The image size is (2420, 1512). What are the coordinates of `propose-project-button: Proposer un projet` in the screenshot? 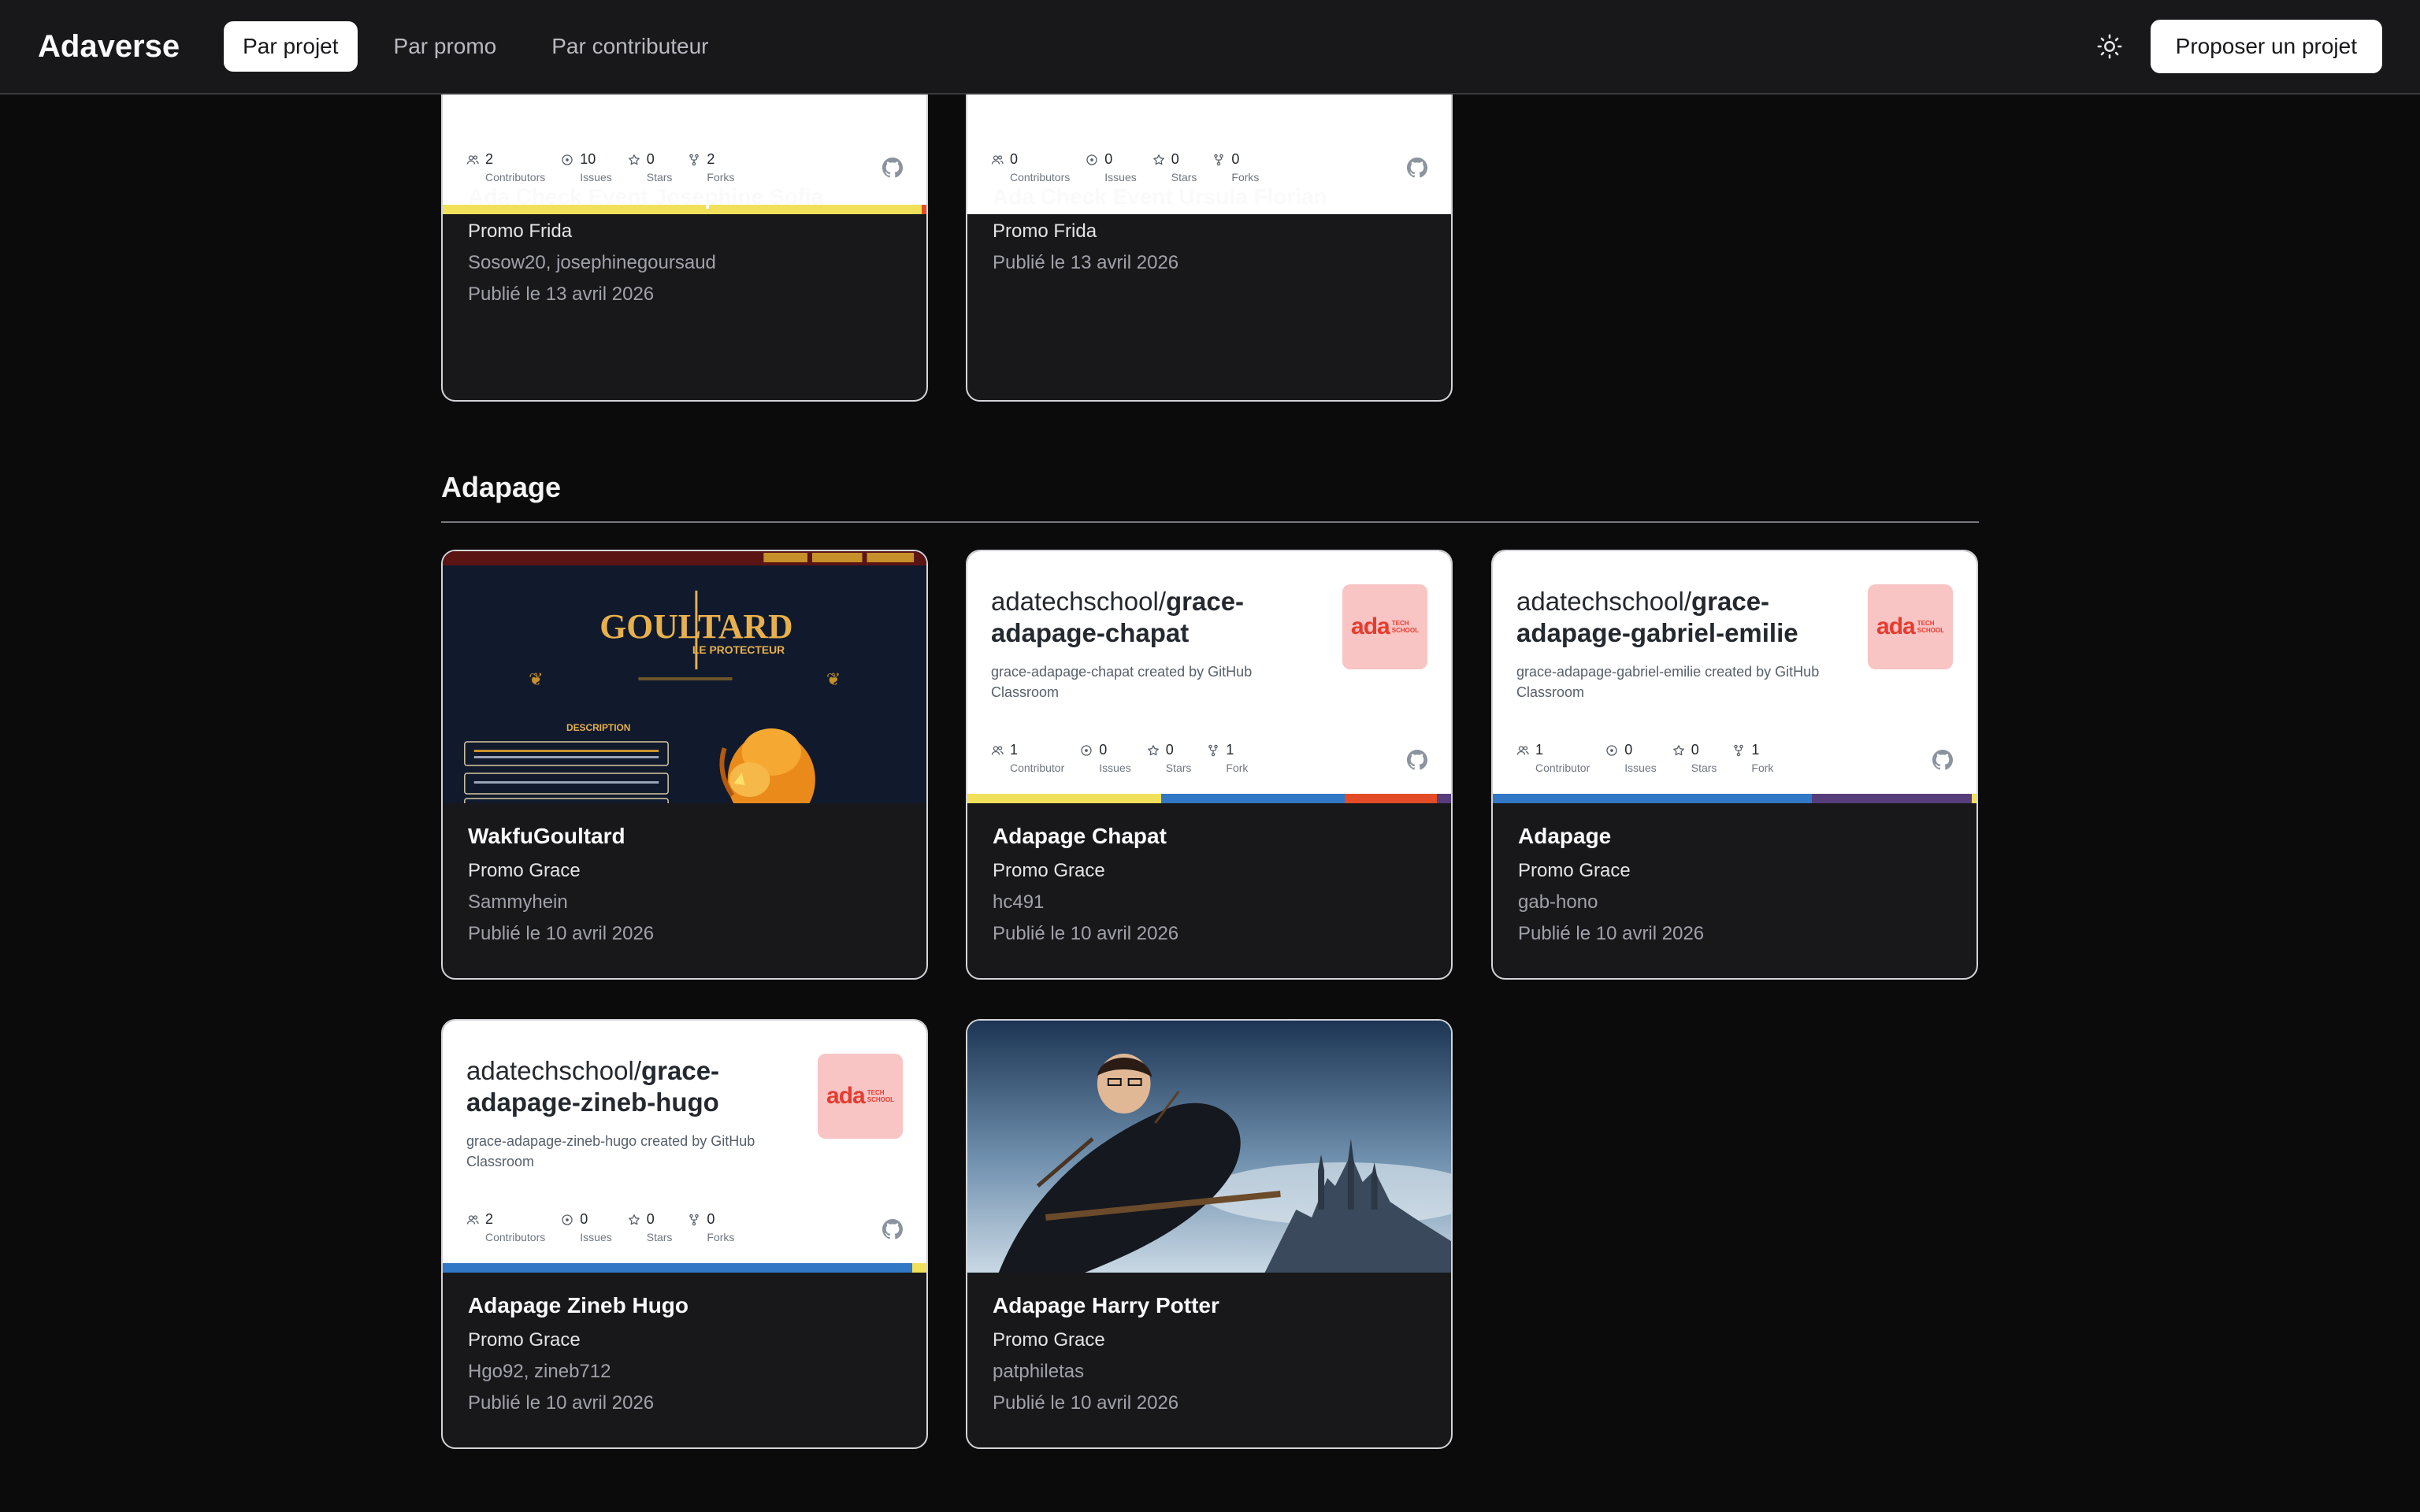 It's located at (2266, 46).